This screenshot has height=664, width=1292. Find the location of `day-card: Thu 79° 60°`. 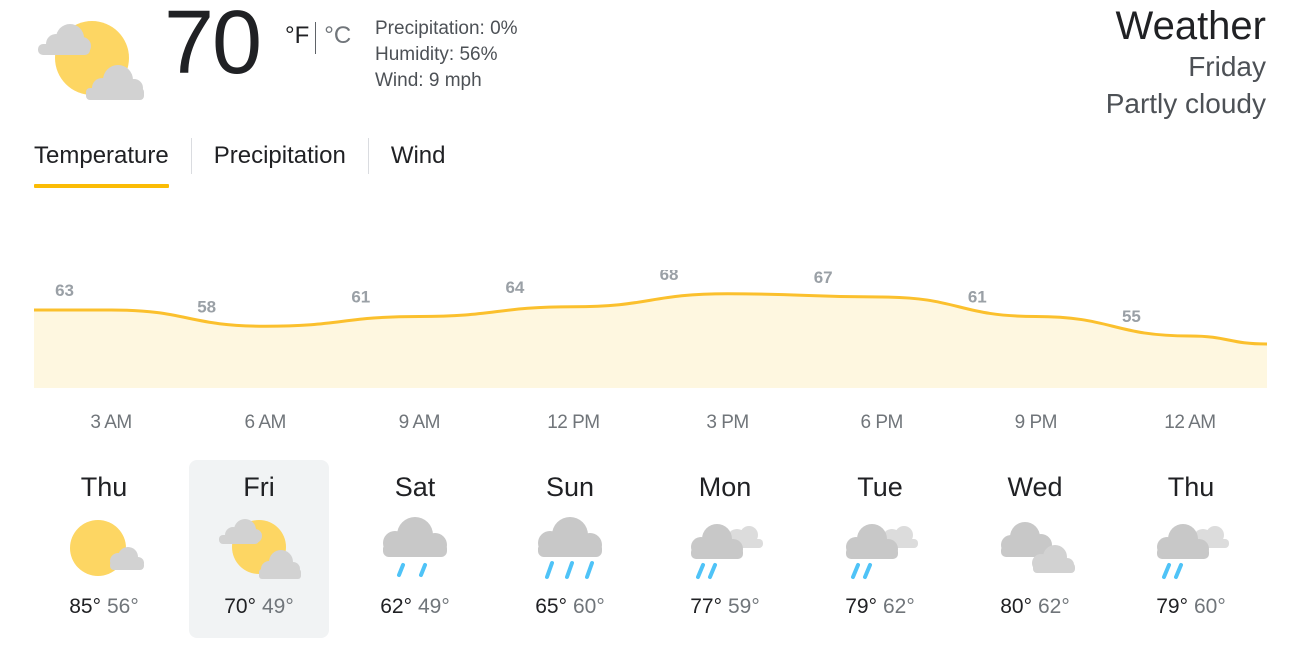

day-card: Thu 79° 60° is located at coordinates (1191, 549).